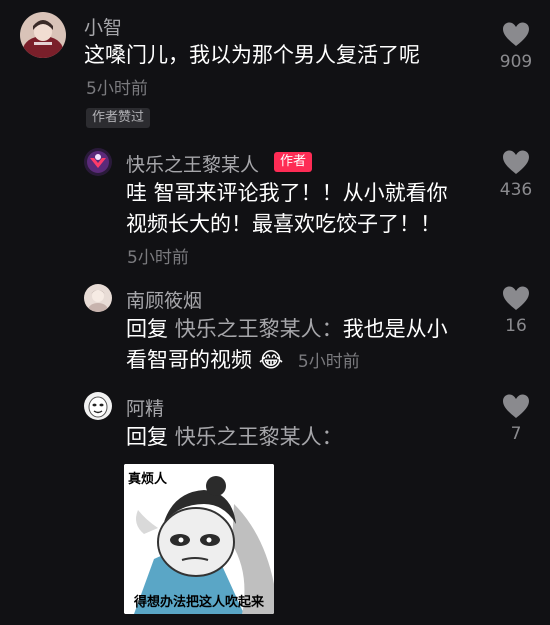 The width and height of the screenshot is (550, 625). What do you see at coordinates (118, 118) in the screenshot?
I see `author-liked-badge: 作者赞过` at bounding box center [118, 118].